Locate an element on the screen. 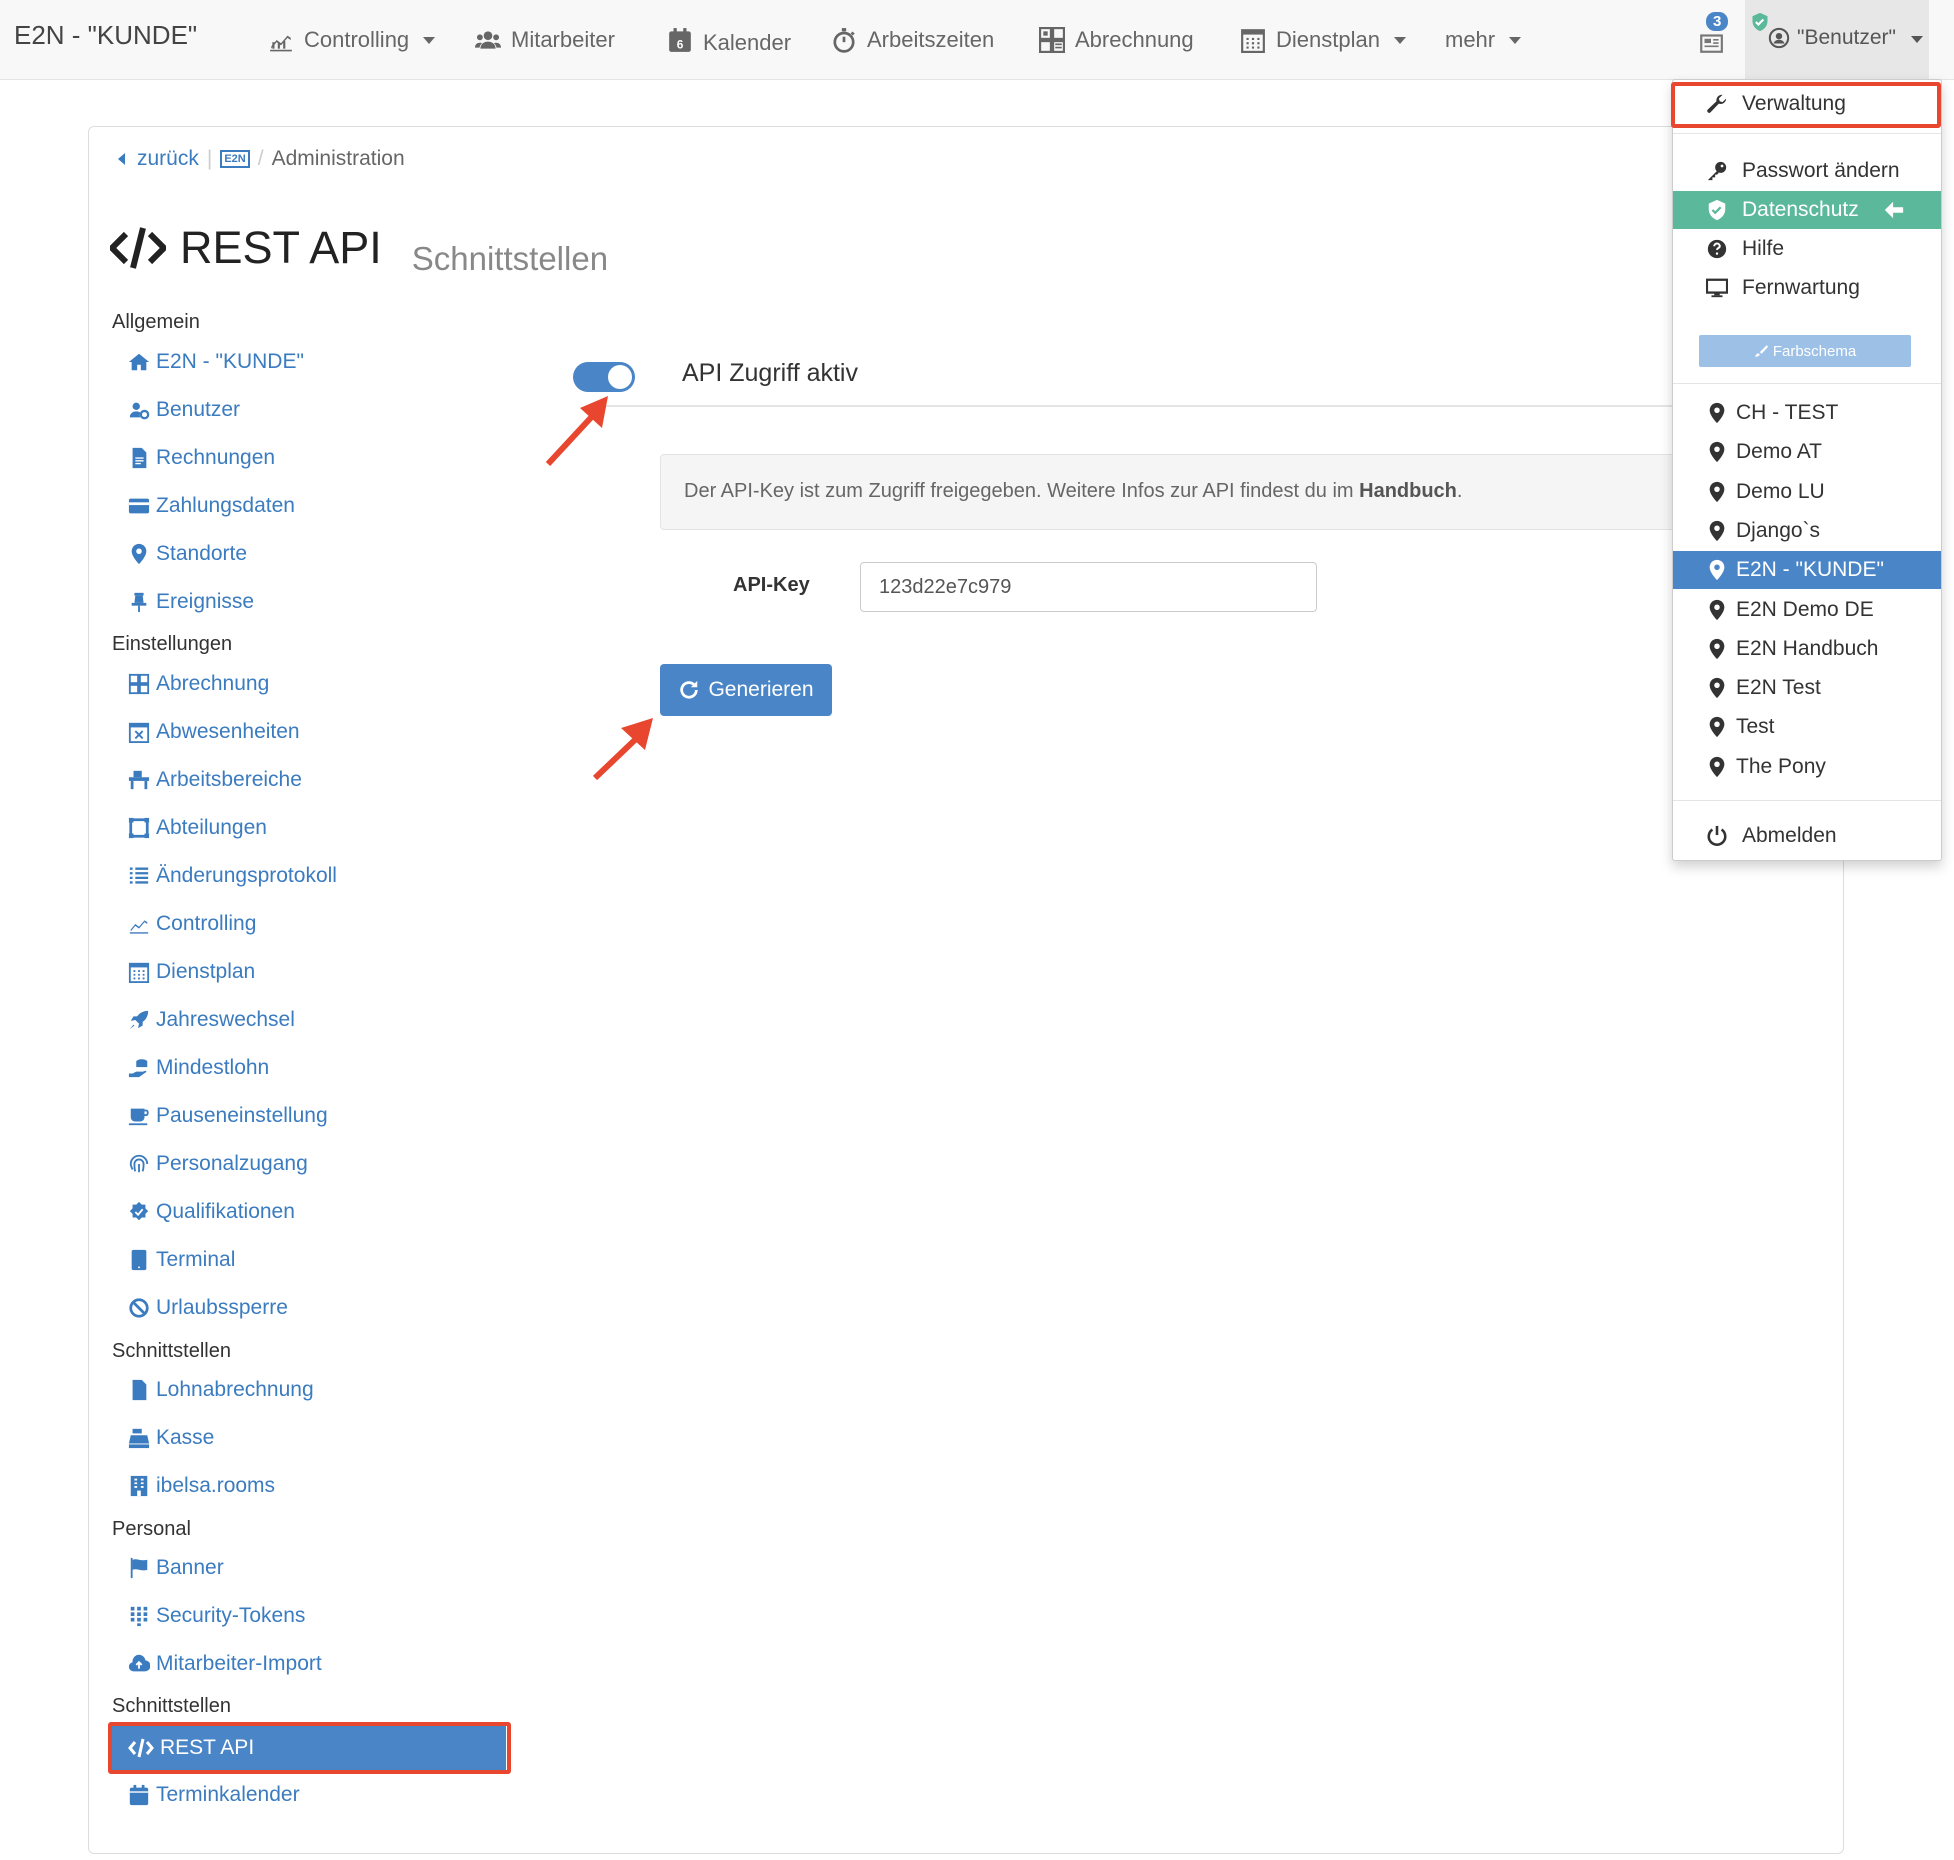  api-access-toggle is located at coordinates (604, 377).